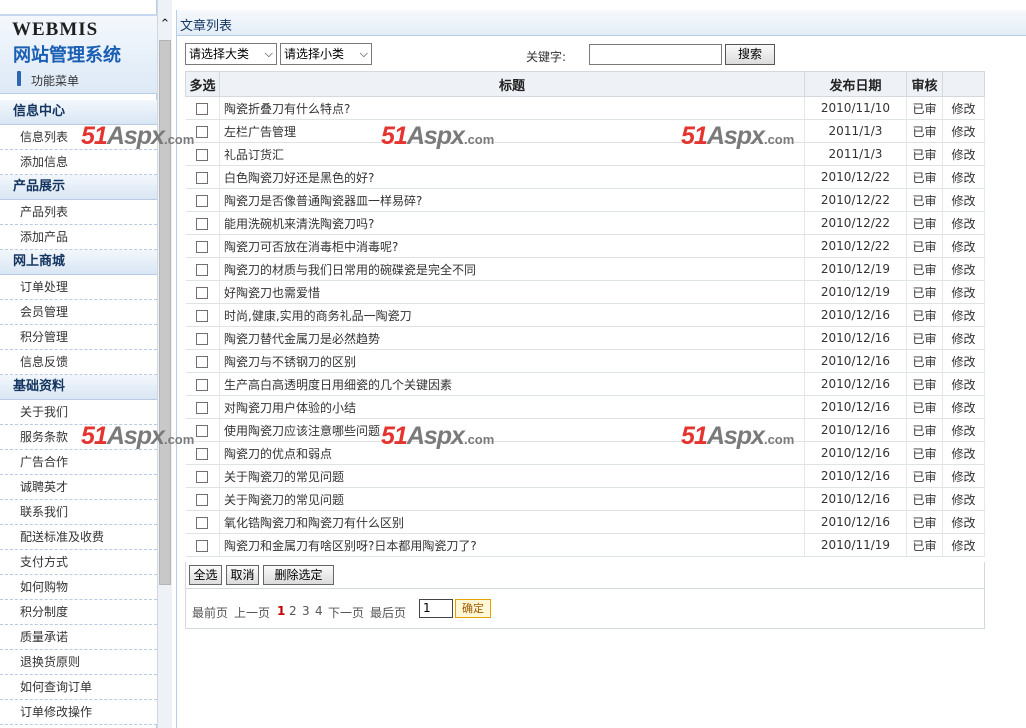  What do you see at coordinates (210, 612) in the screenshot?
I see `pager-first: 最前页` at bounding box center [210, 612].